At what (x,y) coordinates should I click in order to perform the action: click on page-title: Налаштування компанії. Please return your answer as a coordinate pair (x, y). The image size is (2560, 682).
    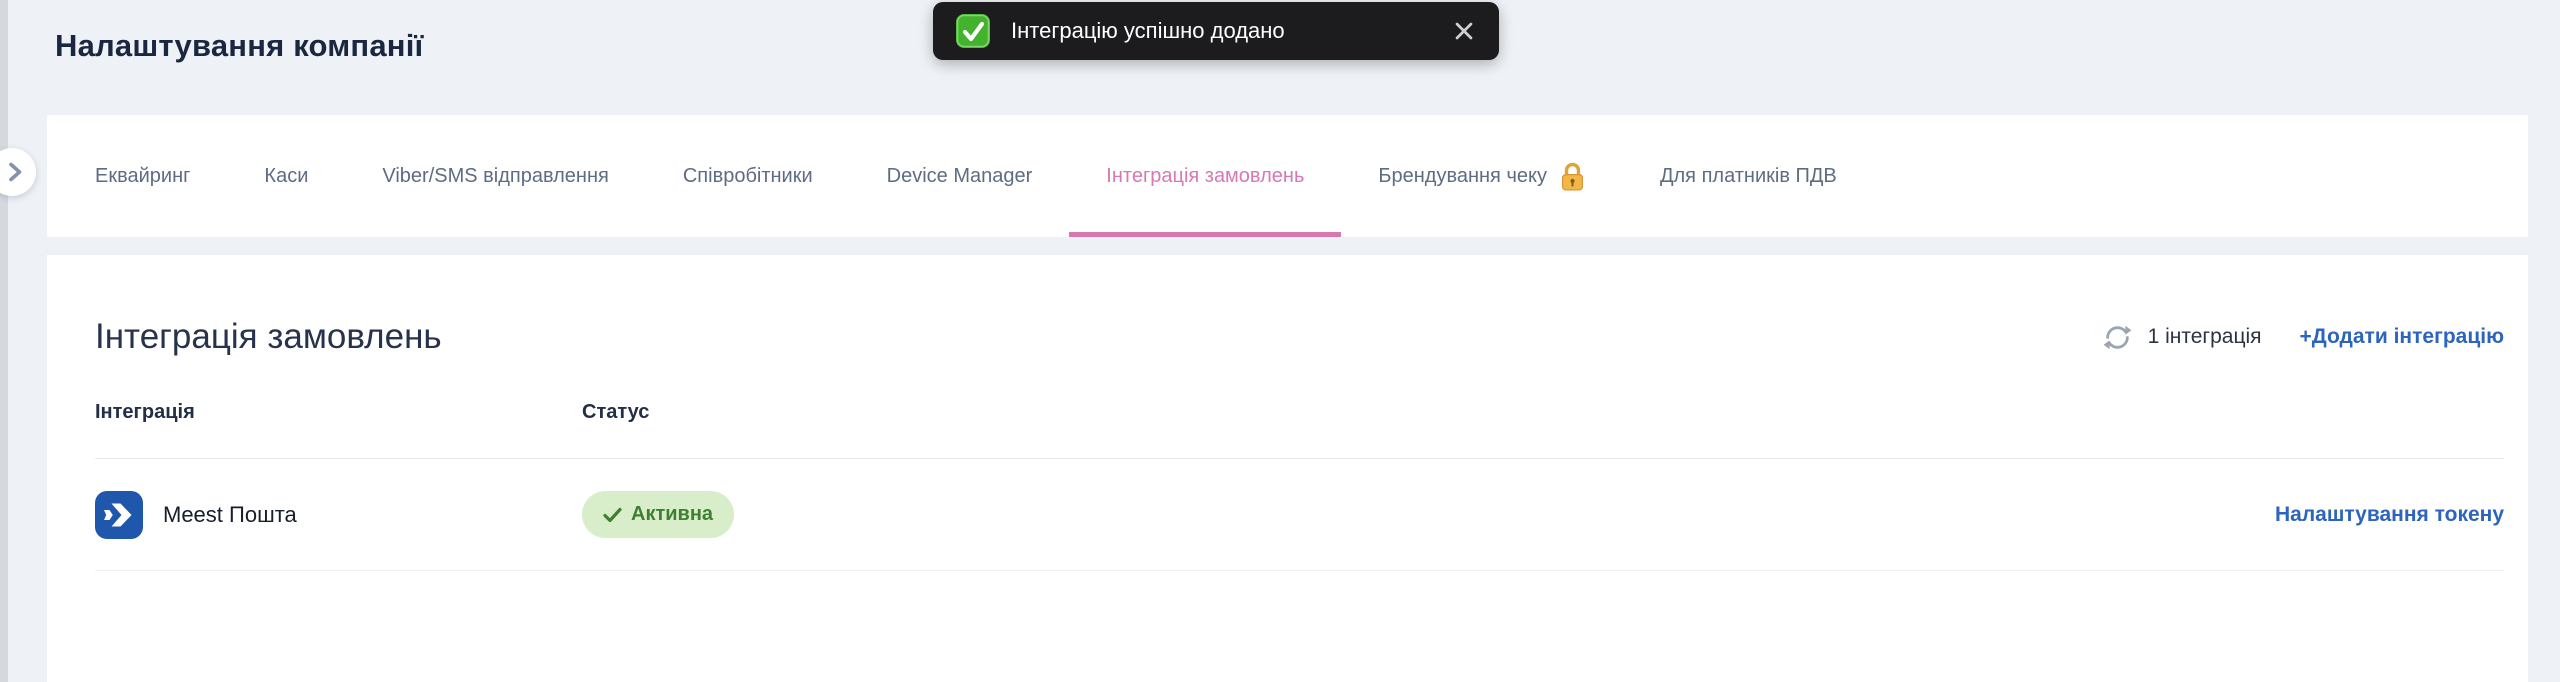
    Looking at the image, I should click on (239, 45).